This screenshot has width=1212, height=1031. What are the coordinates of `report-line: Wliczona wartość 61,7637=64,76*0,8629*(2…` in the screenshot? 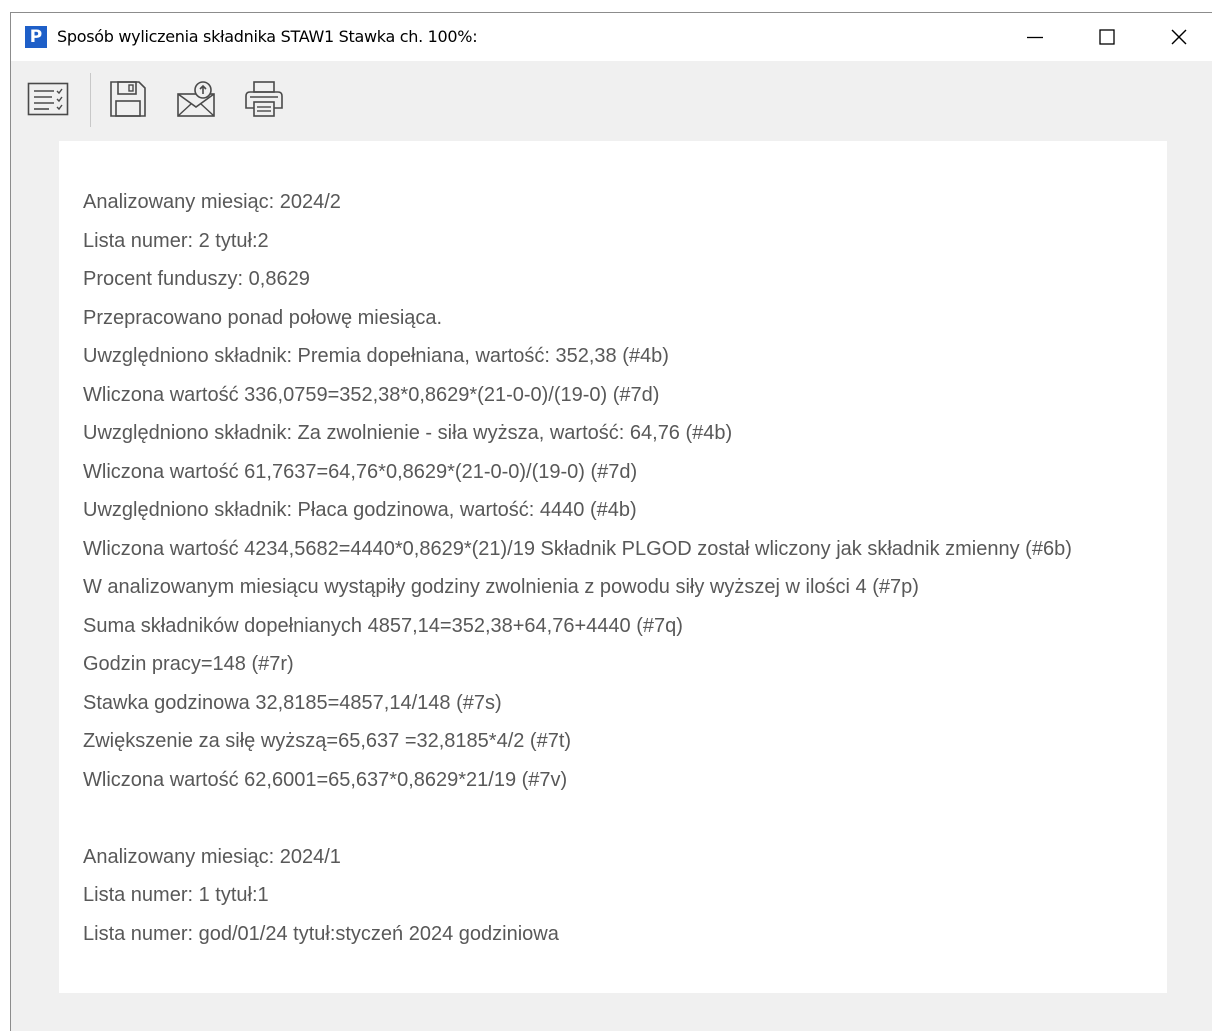 It's located at (360, 471).